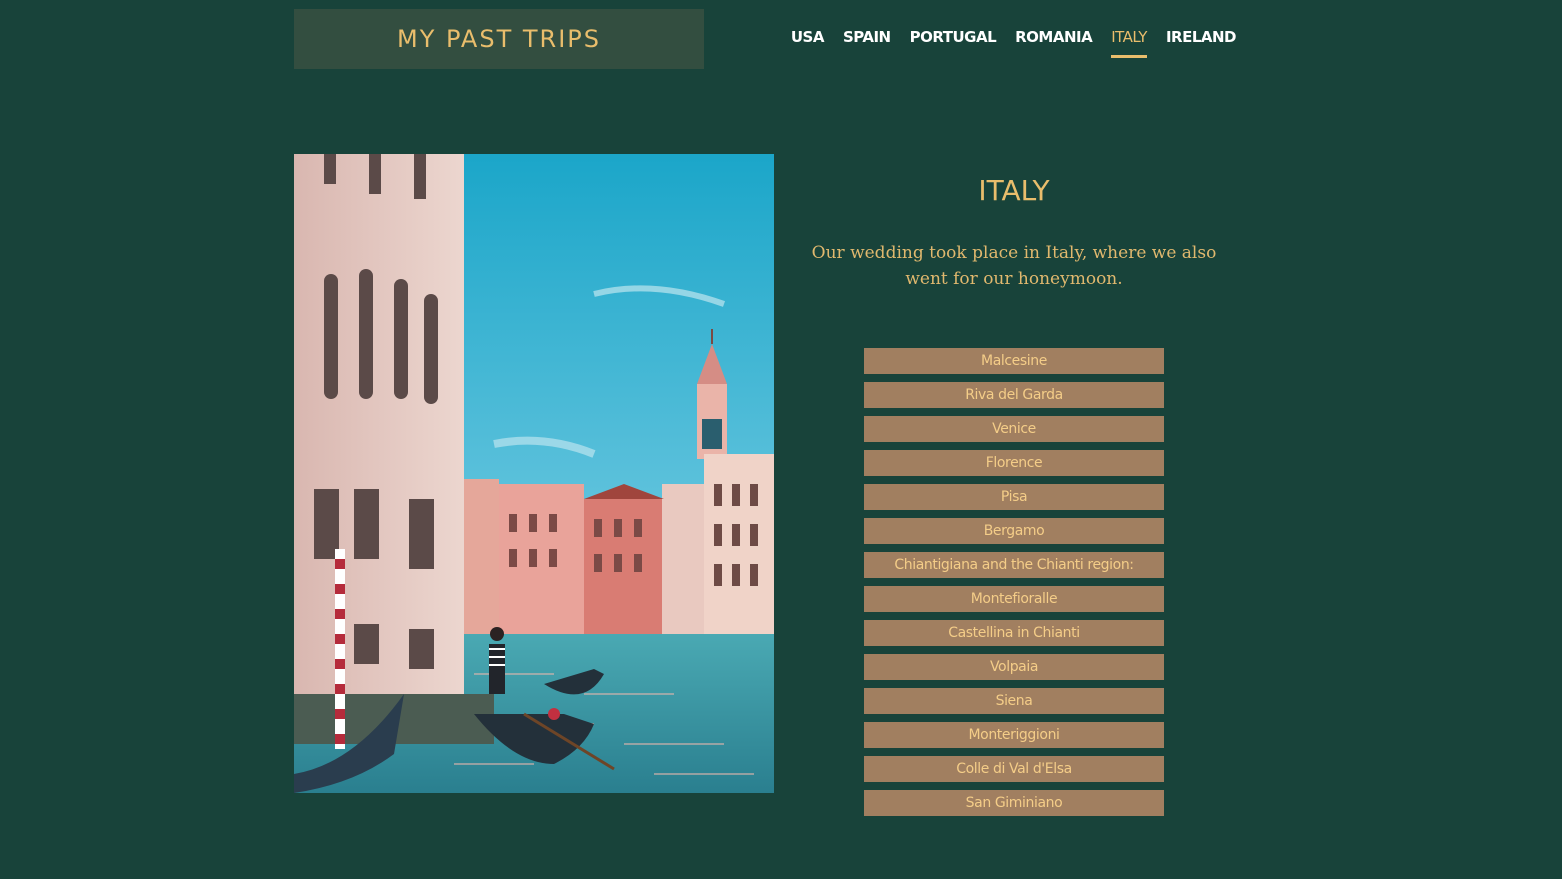  I want to click on nav-portugal: PORTUGAL, so click(953, 43).